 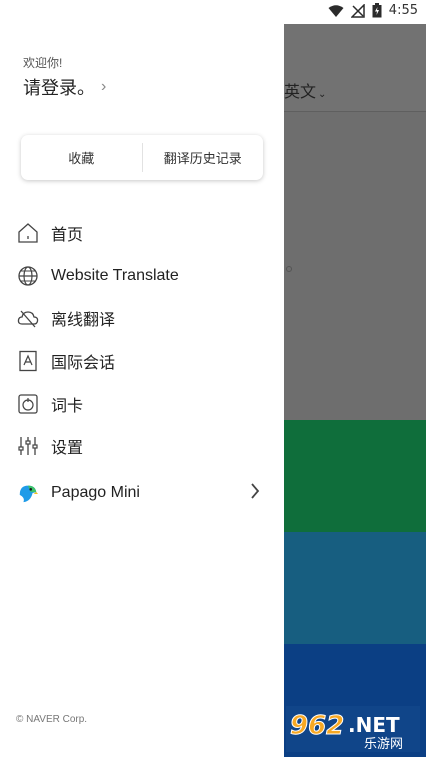 I want to click on svg-text: .NET, so click(x=374, y=725).